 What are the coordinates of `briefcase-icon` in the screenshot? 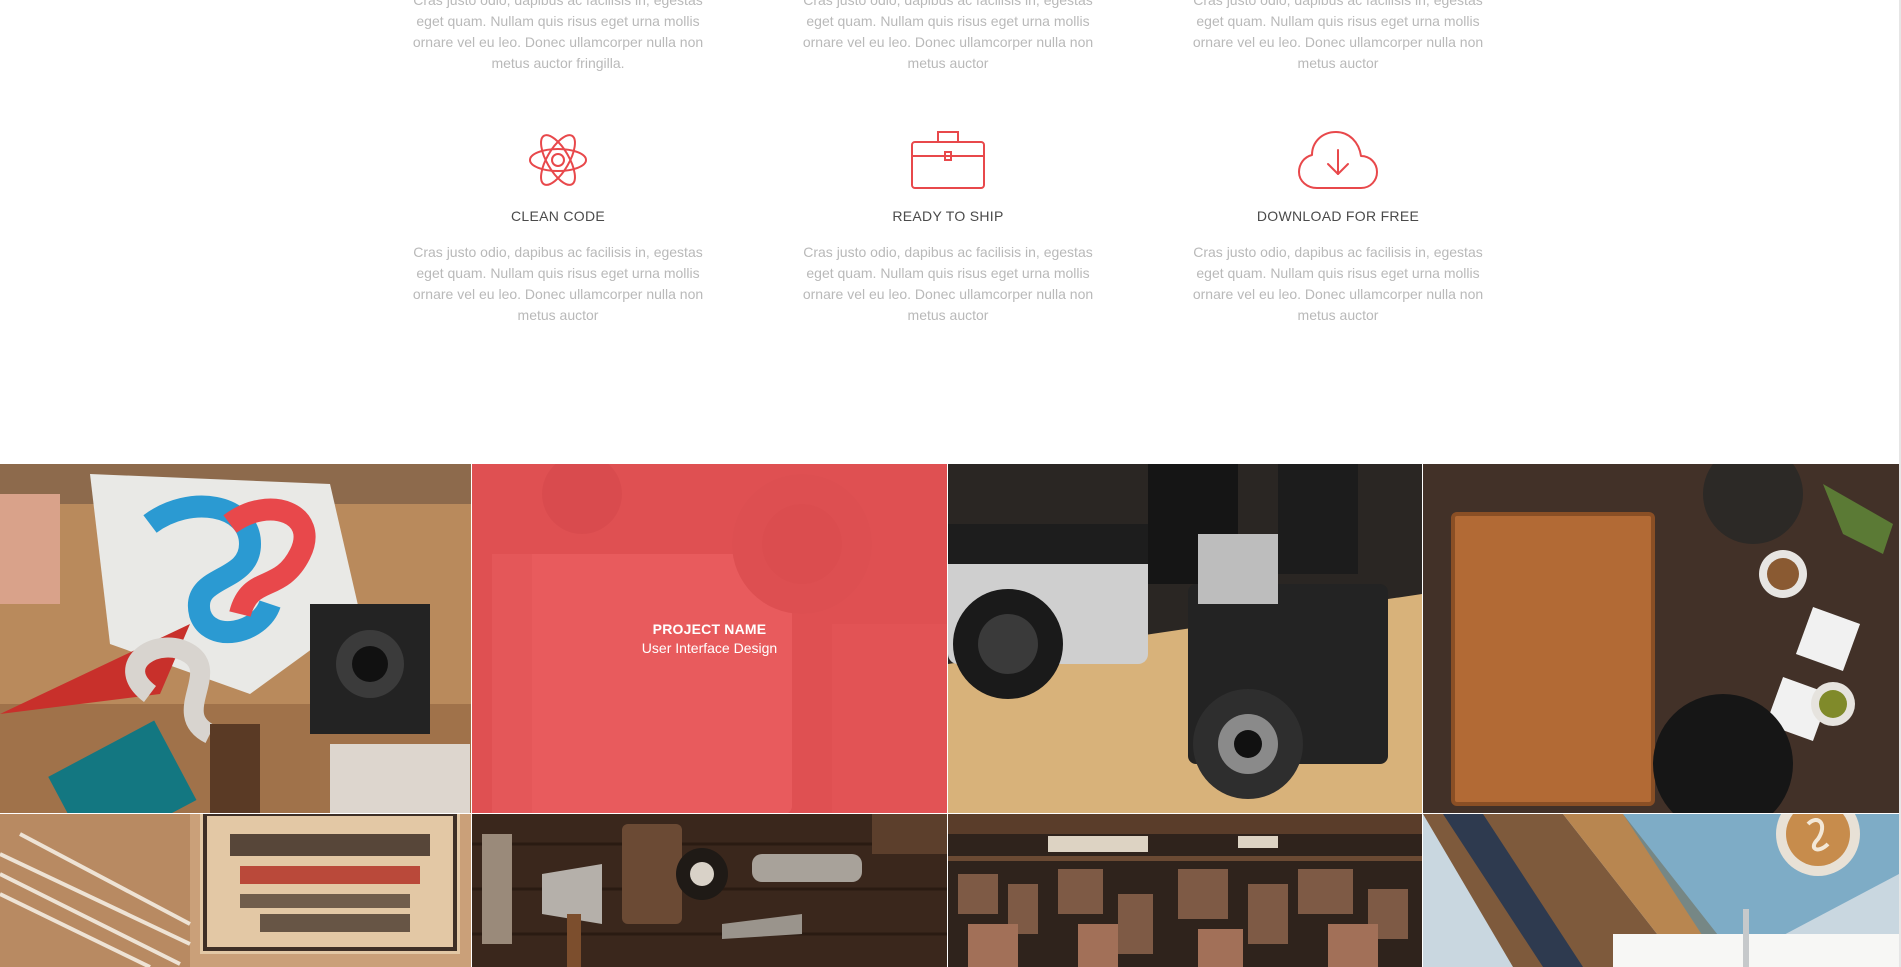 It's located at (948, 160).